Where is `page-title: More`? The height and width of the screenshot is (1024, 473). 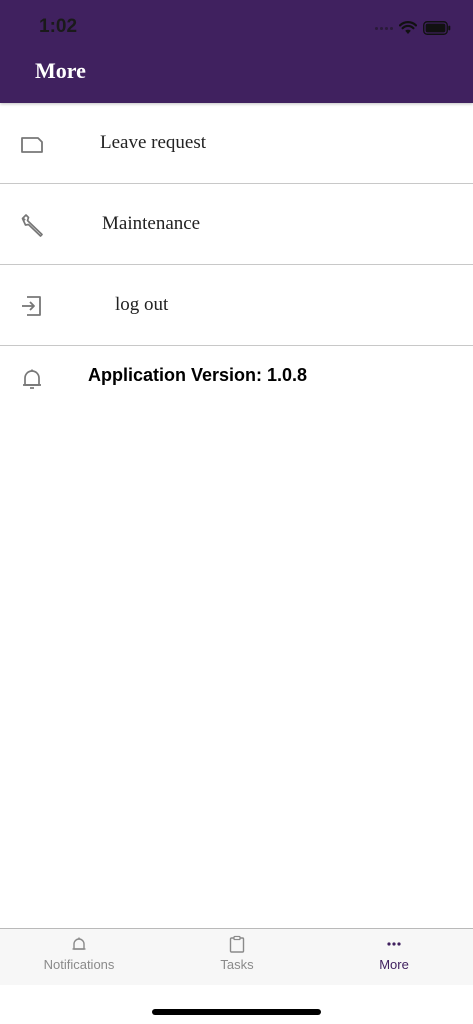
page-title: More is located at coordinates (60, 70).